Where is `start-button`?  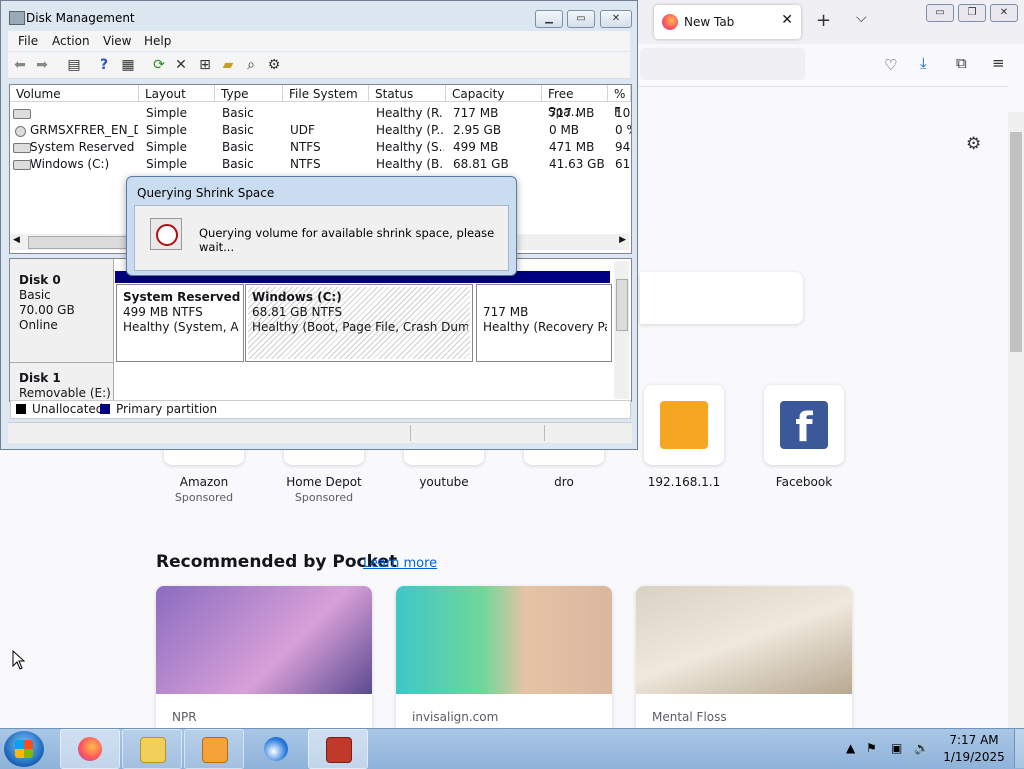
start-button is located at coordinates (24, 749).